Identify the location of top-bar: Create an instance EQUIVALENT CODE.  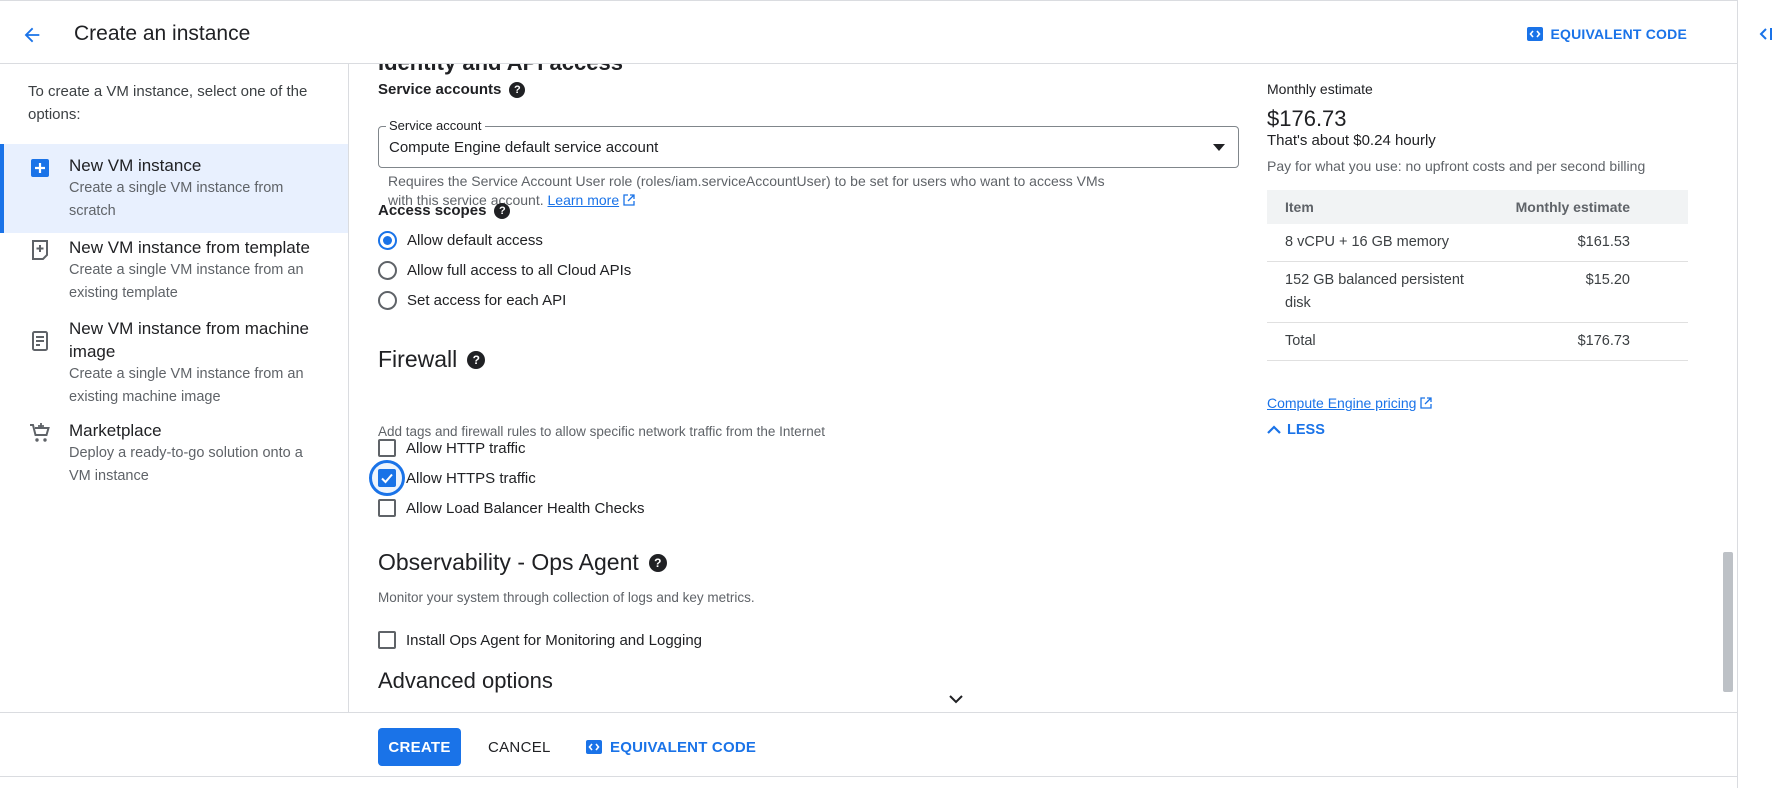
(868, 32).